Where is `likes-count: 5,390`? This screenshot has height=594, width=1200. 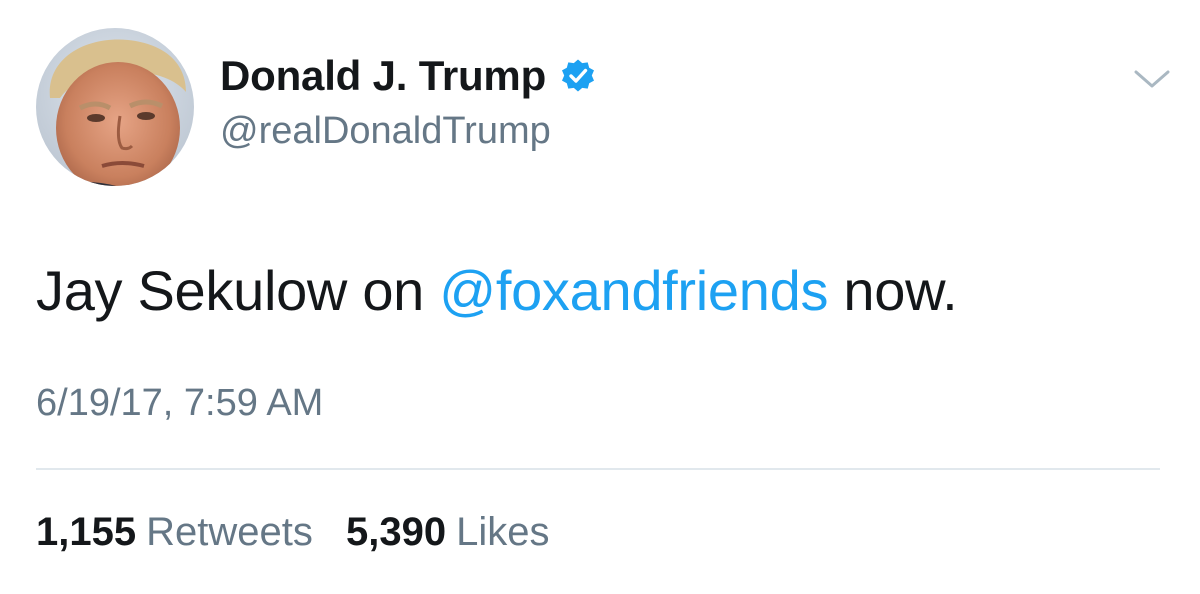 likes-count: 5,390 is located at coordinates (396, 532).